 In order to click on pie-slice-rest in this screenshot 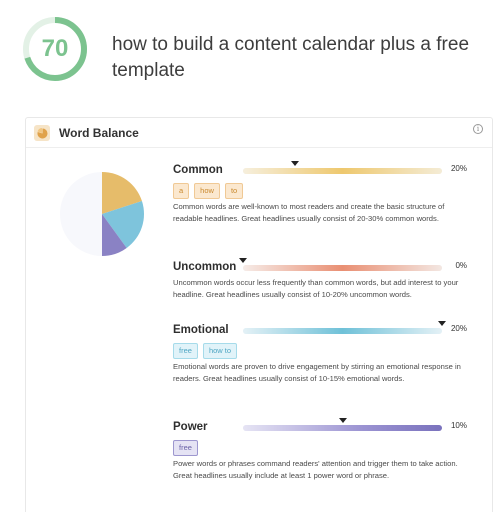, I will do `click(81, 214)`.